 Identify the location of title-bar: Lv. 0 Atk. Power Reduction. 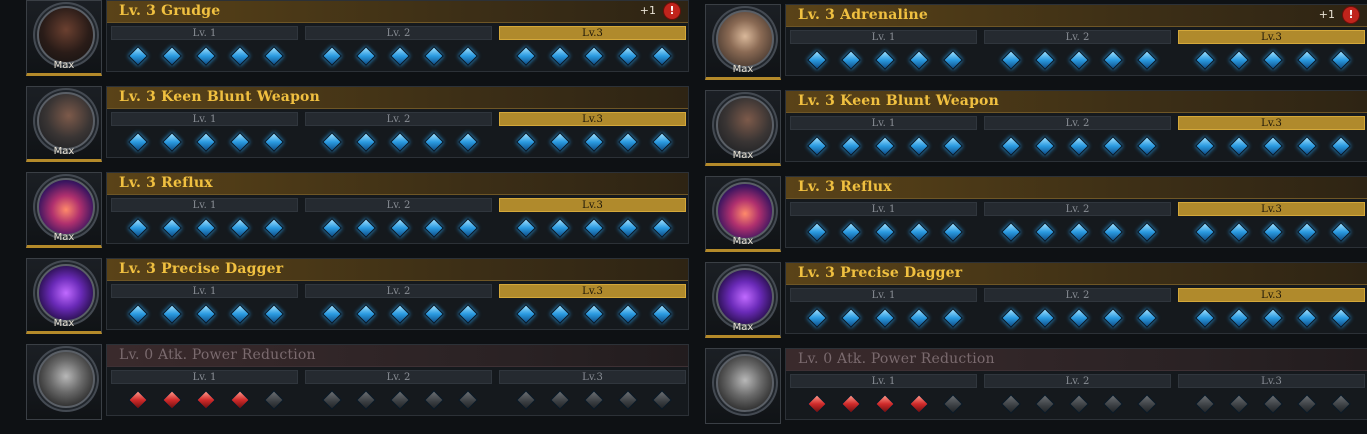
(1076, 360).